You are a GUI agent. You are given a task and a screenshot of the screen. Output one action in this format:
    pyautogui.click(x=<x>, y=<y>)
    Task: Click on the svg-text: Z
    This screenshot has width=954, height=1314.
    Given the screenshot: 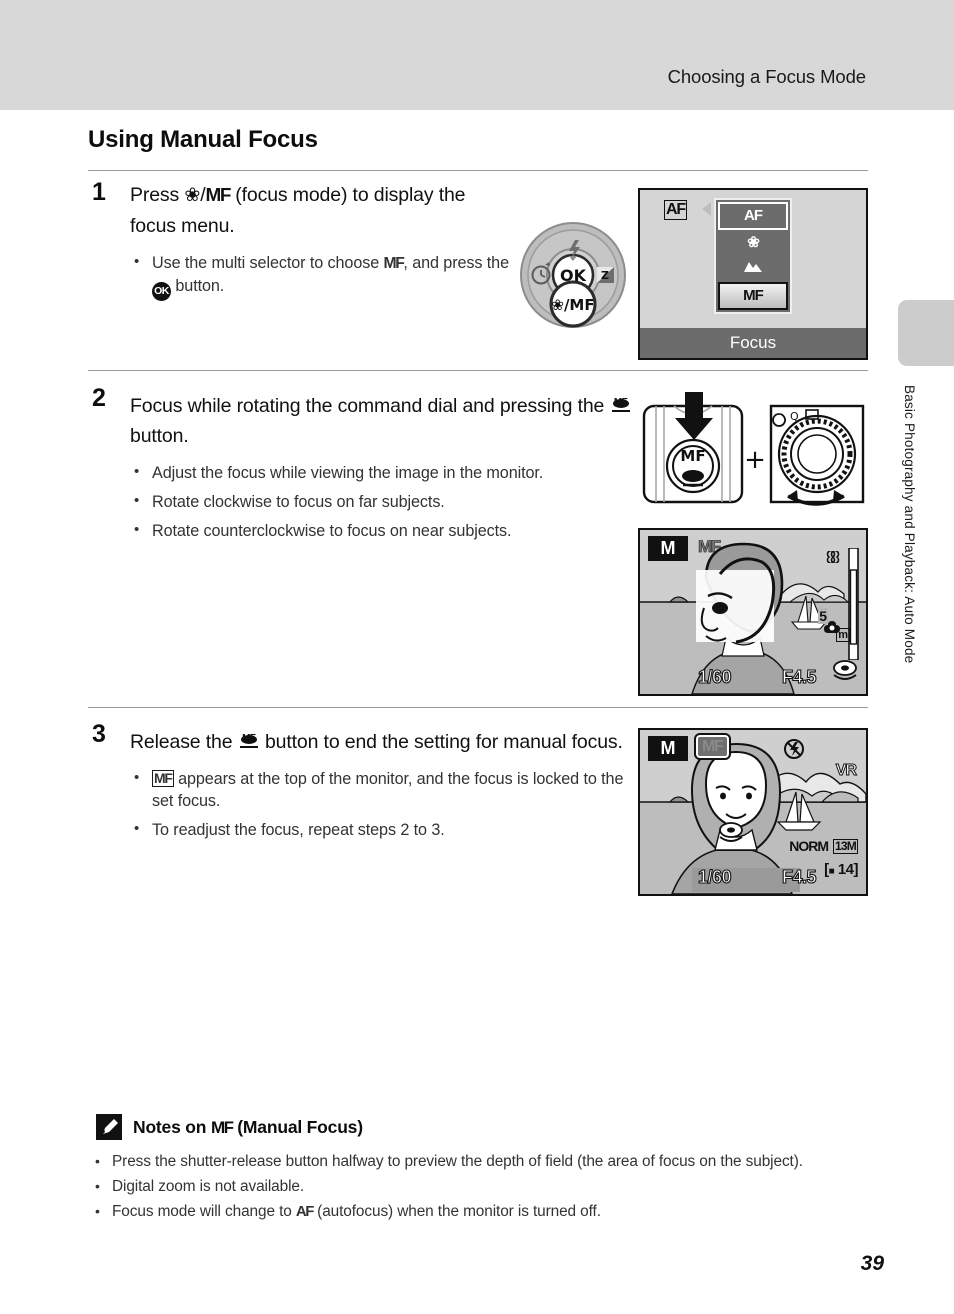 What is the action you would take?
    pyautogui.click(x=605, y=275)
    